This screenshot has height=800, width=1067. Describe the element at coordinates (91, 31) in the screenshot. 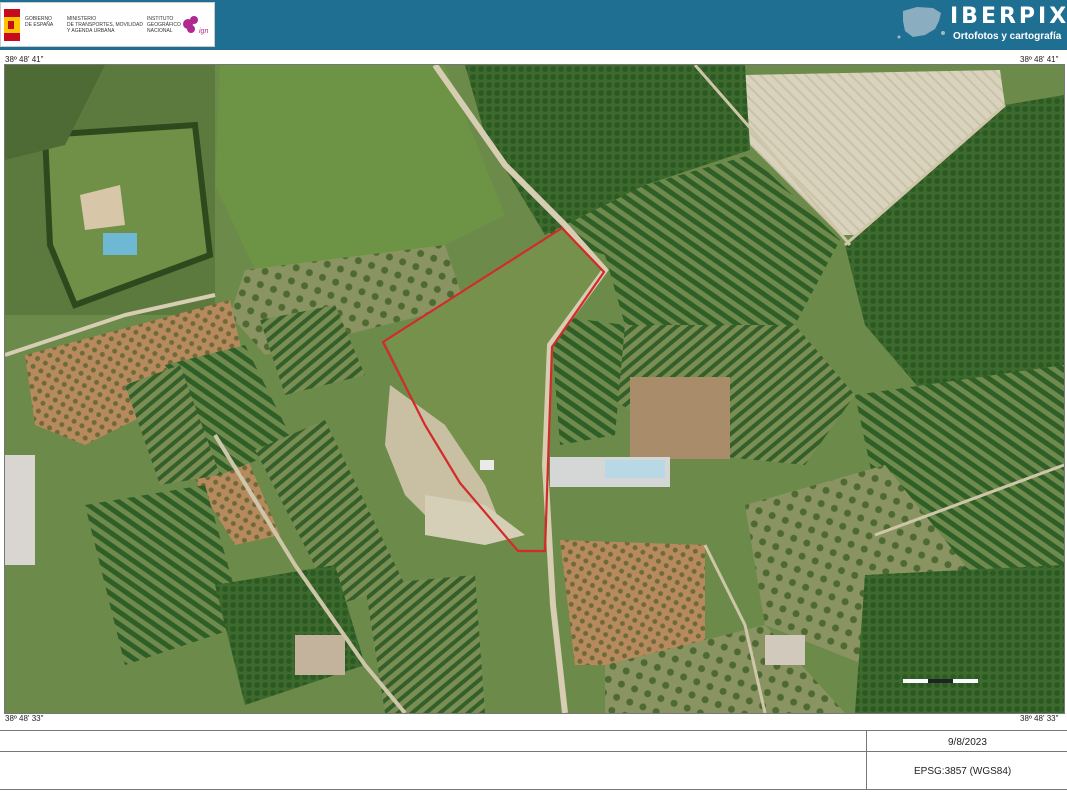

I see `gov-line: Y AGENDA URBANA` at that location.